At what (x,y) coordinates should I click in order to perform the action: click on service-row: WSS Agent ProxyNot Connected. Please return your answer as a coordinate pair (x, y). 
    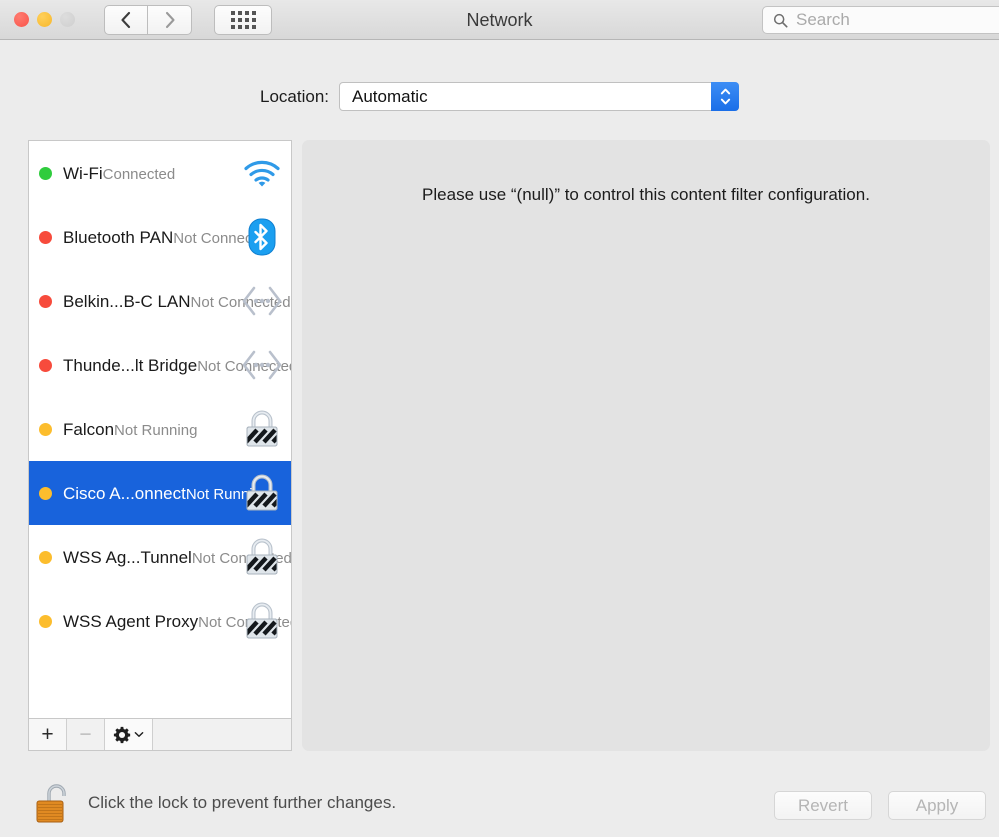
    Looking at the image, I should click on (160, 621).